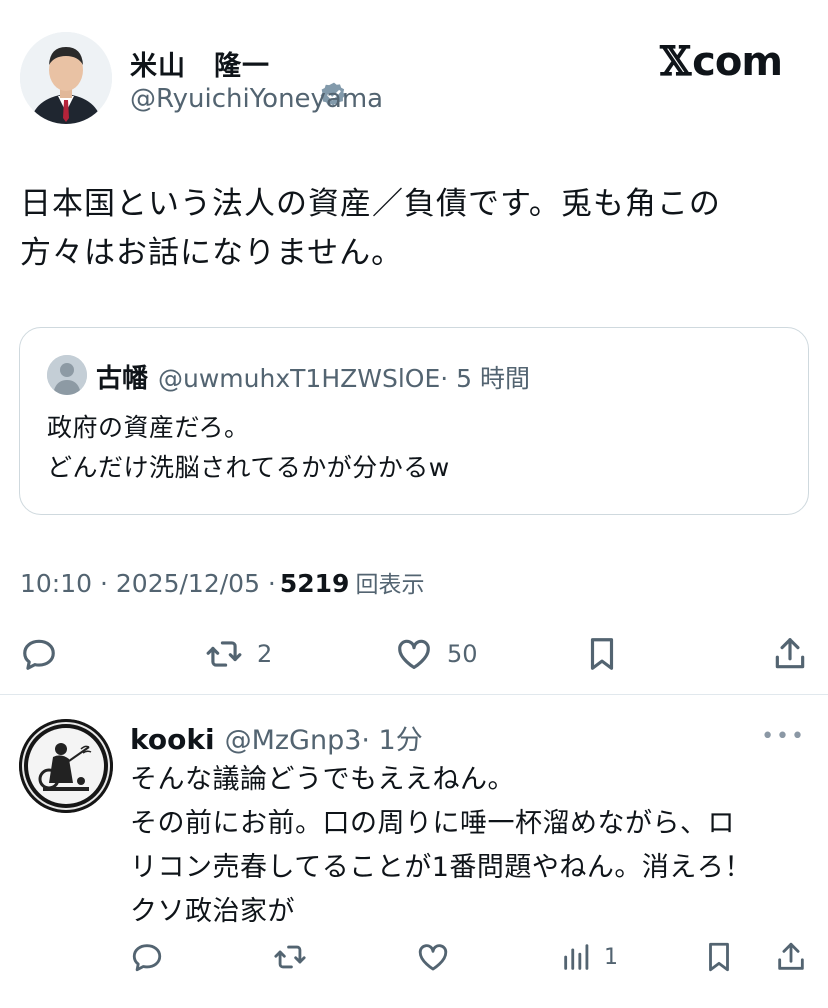 The width and height of the screenshot is (828, 1008). I want to click on reply-author-name: kooki, so click(172, 739).